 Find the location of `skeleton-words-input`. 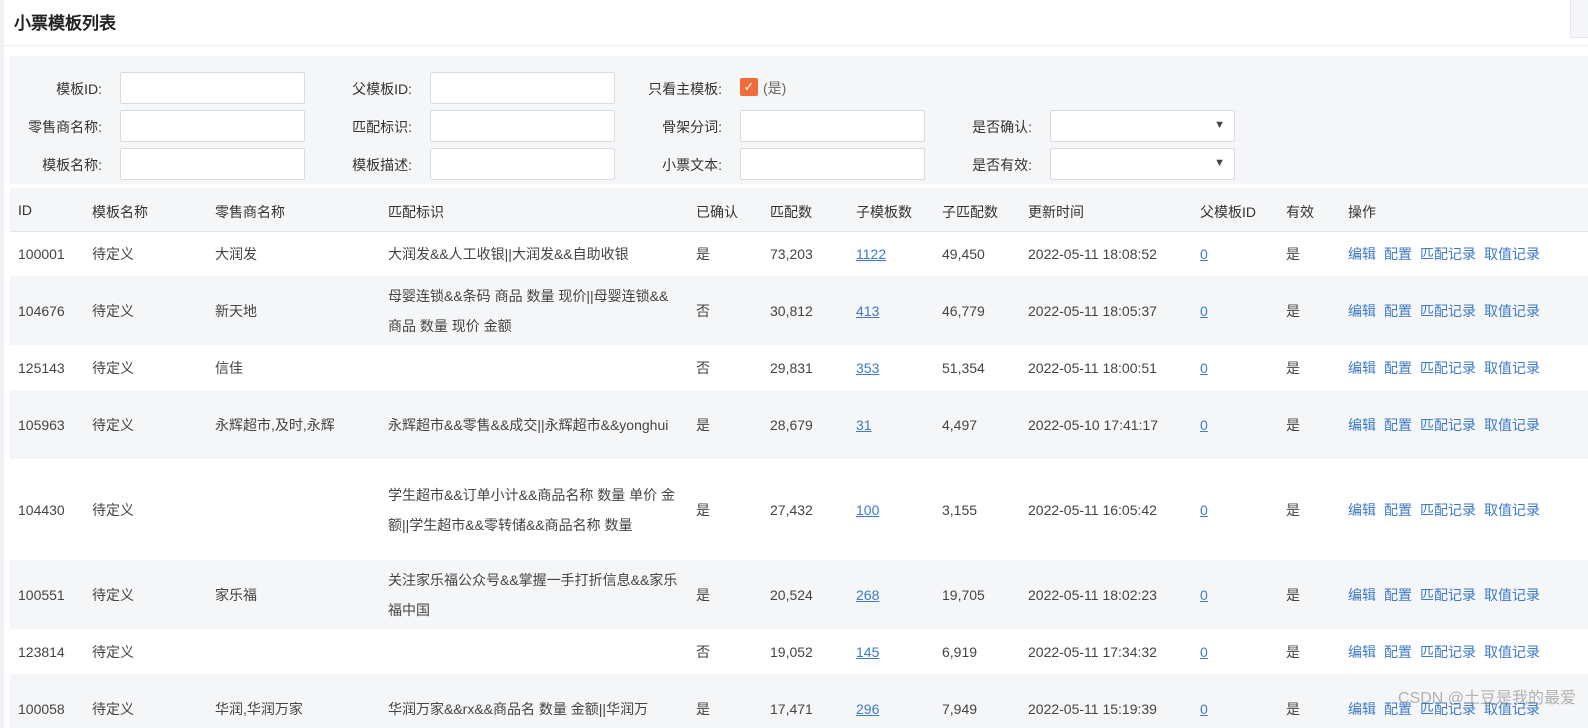

skeleton-words-input is located at coordinates (832, 126).